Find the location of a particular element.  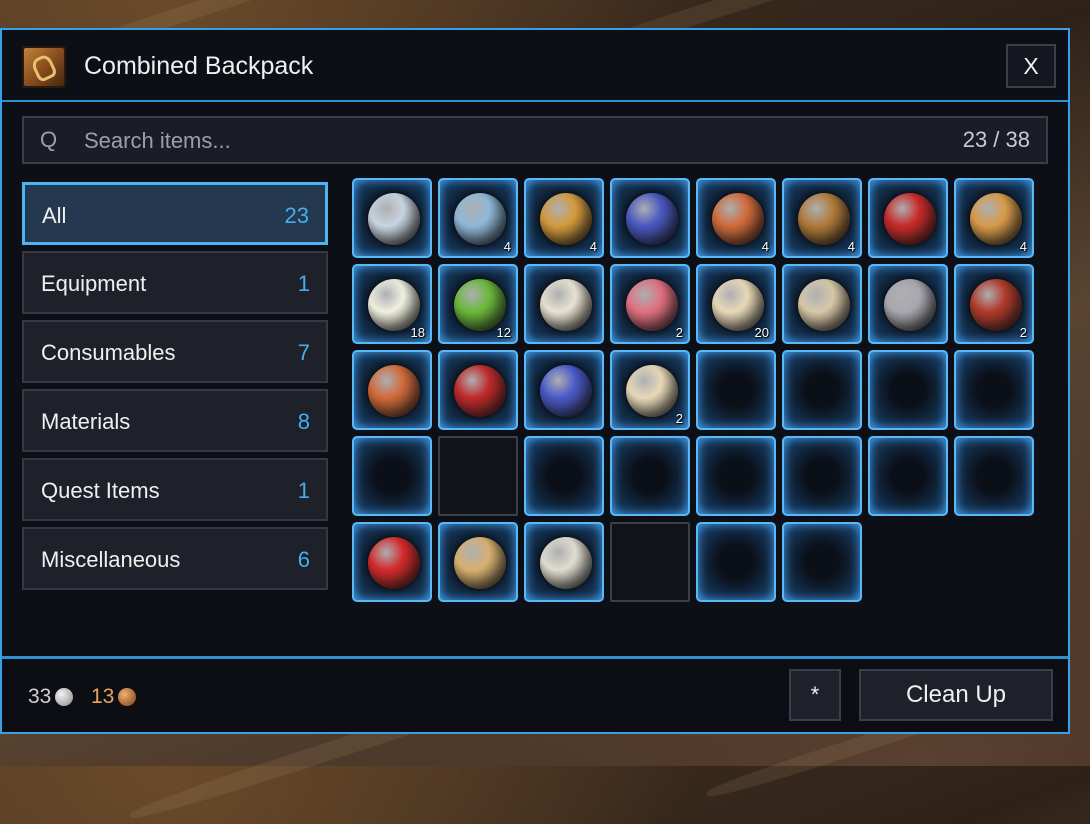

category-label: Miscellaneous is located at coordinates (111, 559).